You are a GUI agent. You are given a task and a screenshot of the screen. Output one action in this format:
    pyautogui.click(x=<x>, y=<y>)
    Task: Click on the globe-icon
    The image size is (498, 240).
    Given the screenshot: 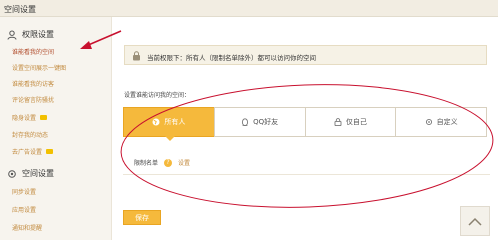 What is the action you would take?
    pyautogui.click(x=156, y=122)
    